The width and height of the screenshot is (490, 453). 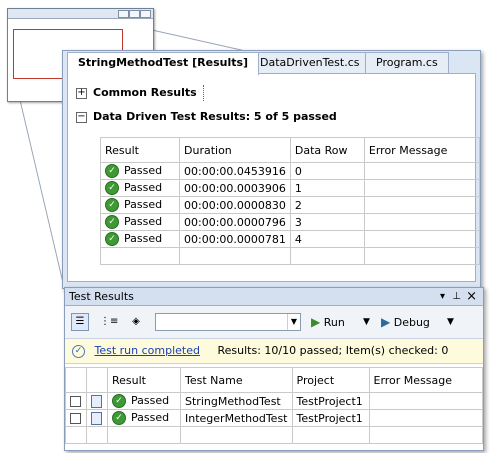 What do you see at coordinates (206, 117) in the screenshot?
I see `data-driven-results-section: − Data Driven Test Results: 5 of 5 passed` at bounding box center [206, 117].